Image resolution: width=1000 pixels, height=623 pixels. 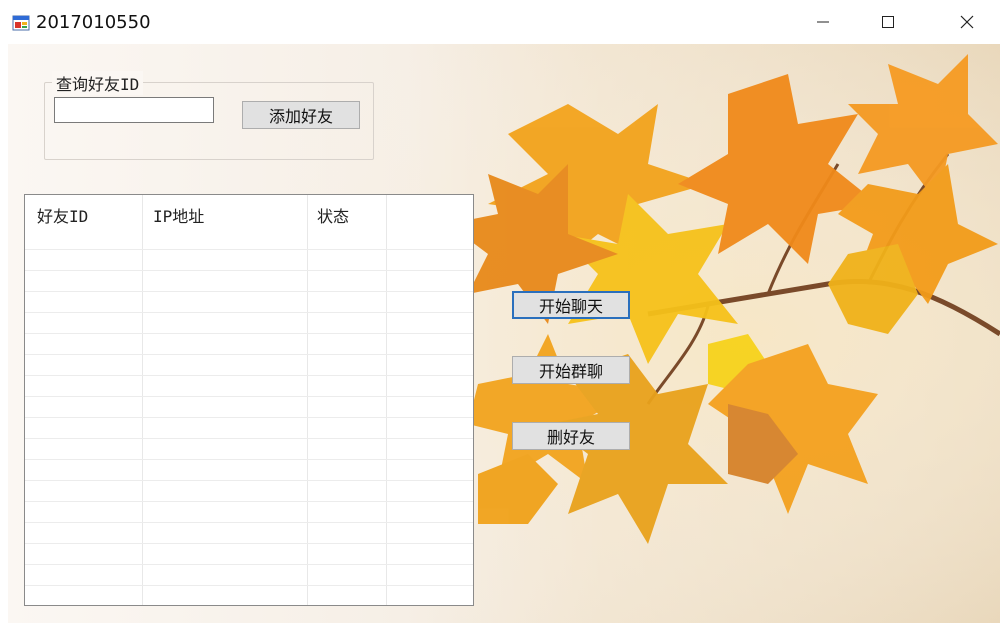 I want to click on friend-id-input, so click(x=134, y=110).